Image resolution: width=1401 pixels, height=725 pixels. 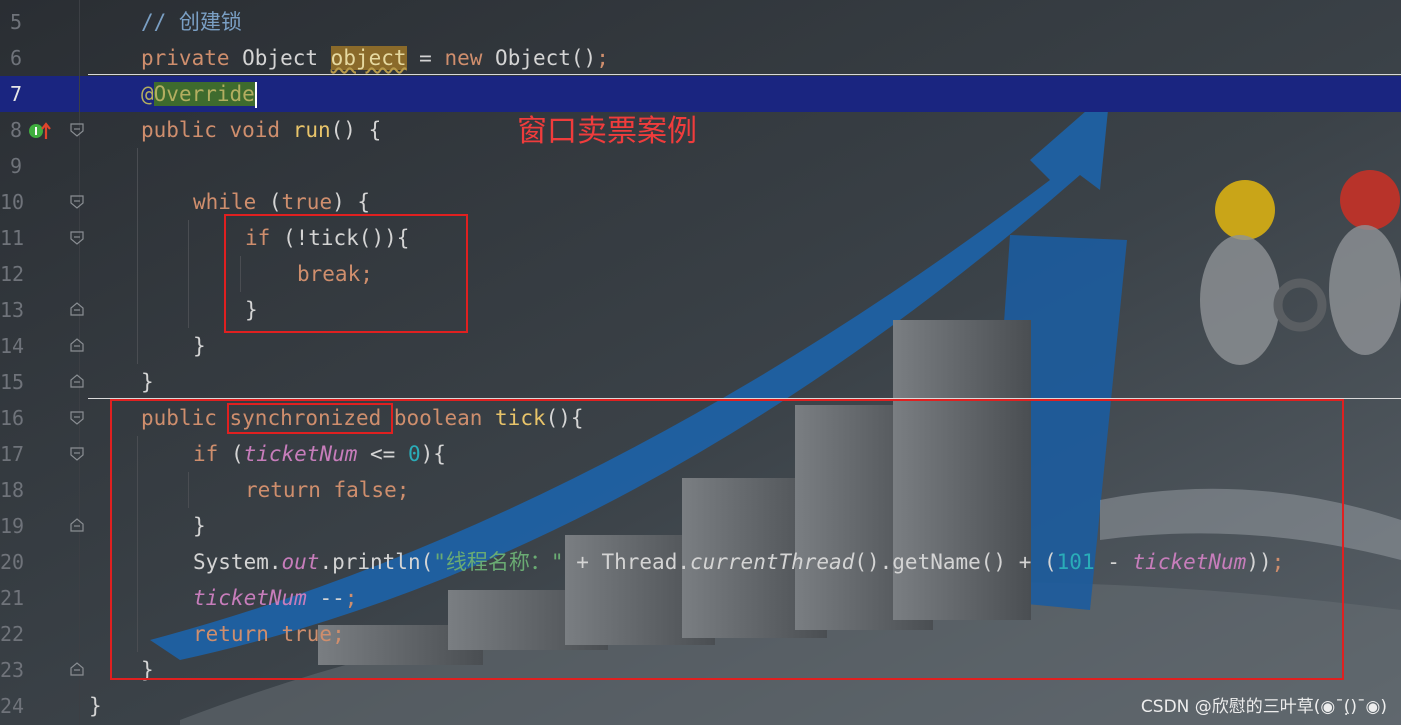 What do you see at coordinates (700, 130) in the screenshot?
I see `code-line: 8 public void run() {` at bounding box center [700, 130].